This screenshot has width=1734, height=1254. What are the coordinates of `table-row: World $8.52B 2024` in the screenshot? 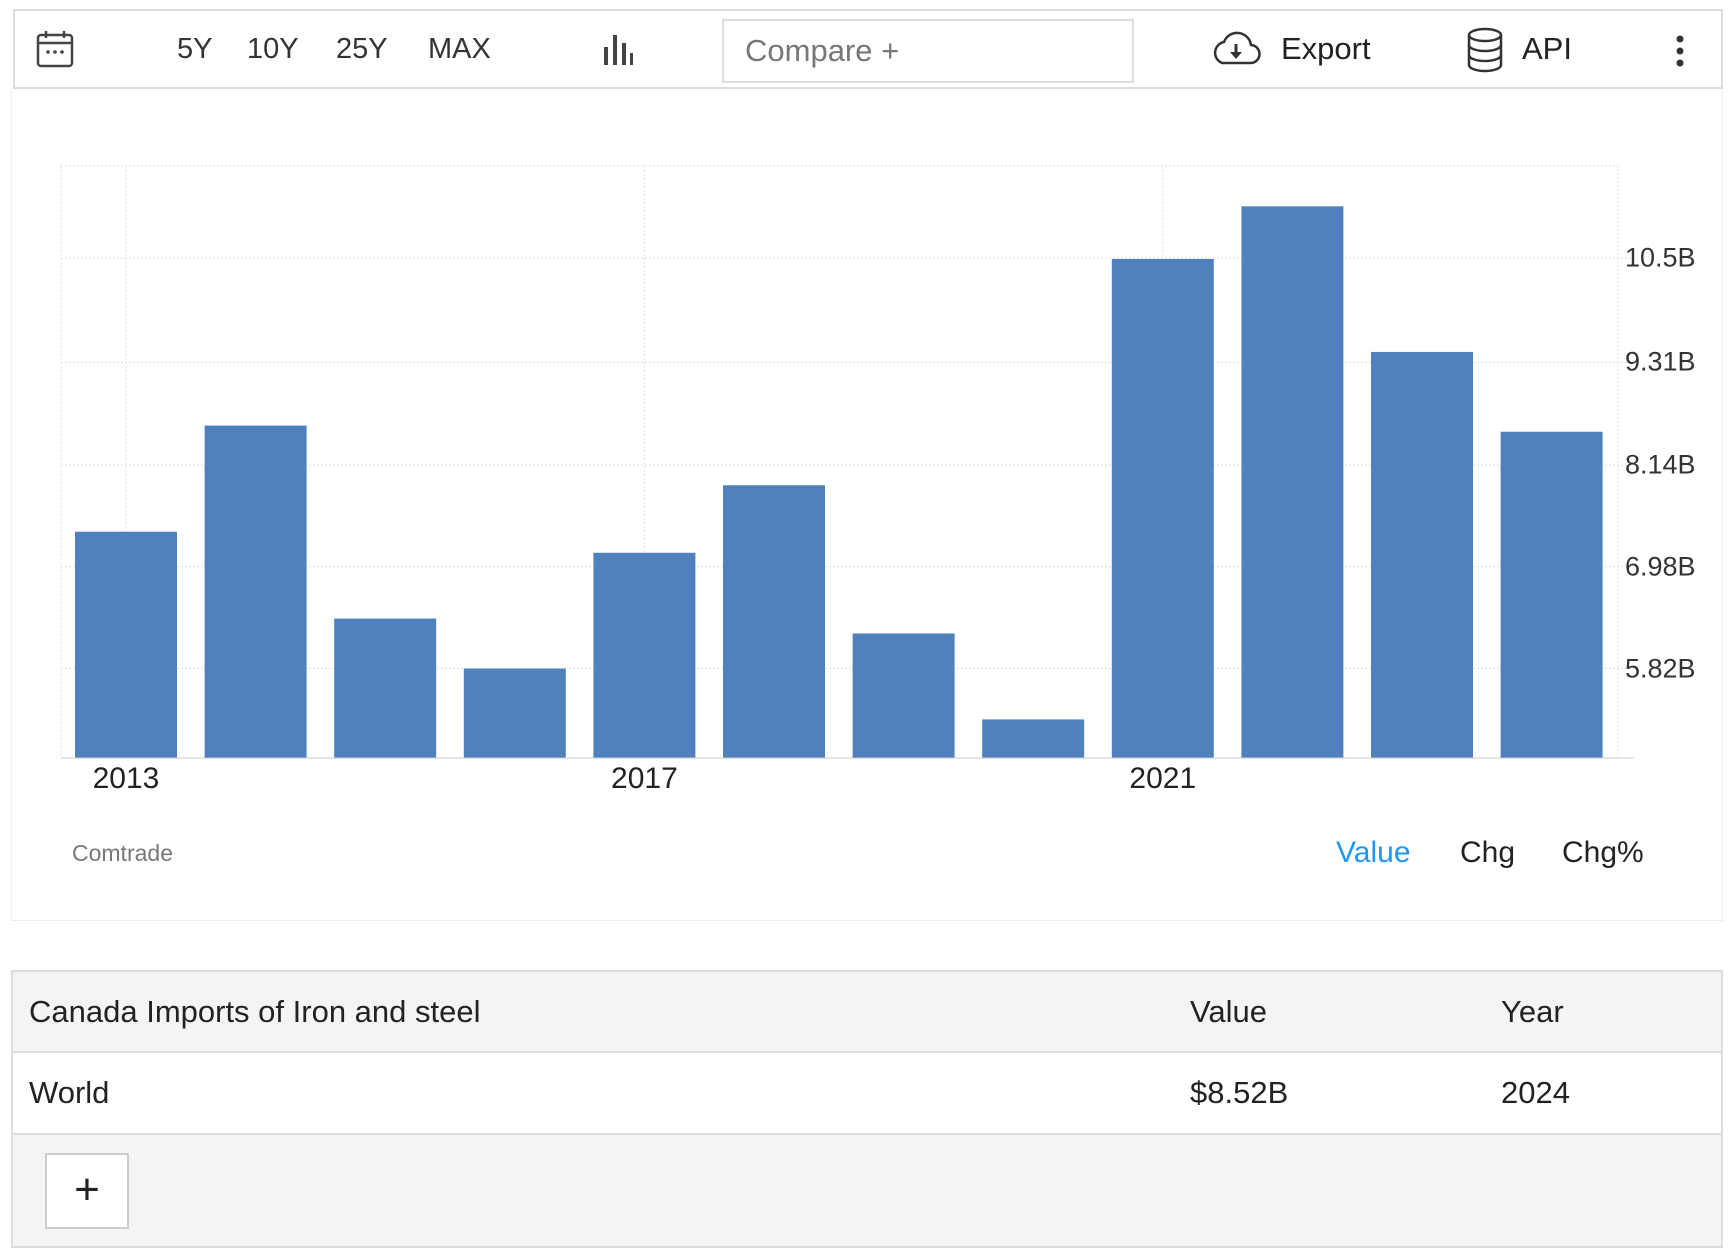 It's located at (867, 1094).